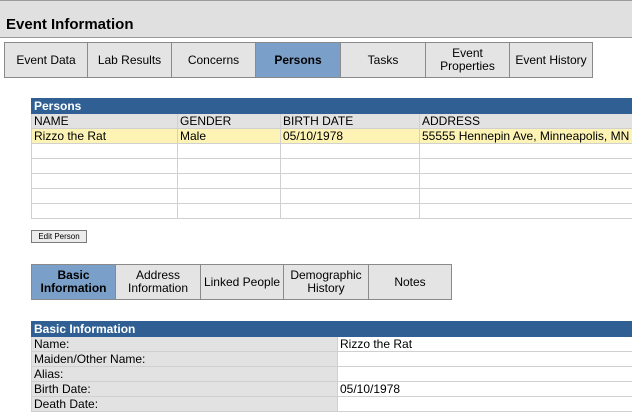 This screenshot has height=412, width=632. Describe the element at coordinates (185, 389) in the screenshot. I see `field-label: Birth Date:` at that location.